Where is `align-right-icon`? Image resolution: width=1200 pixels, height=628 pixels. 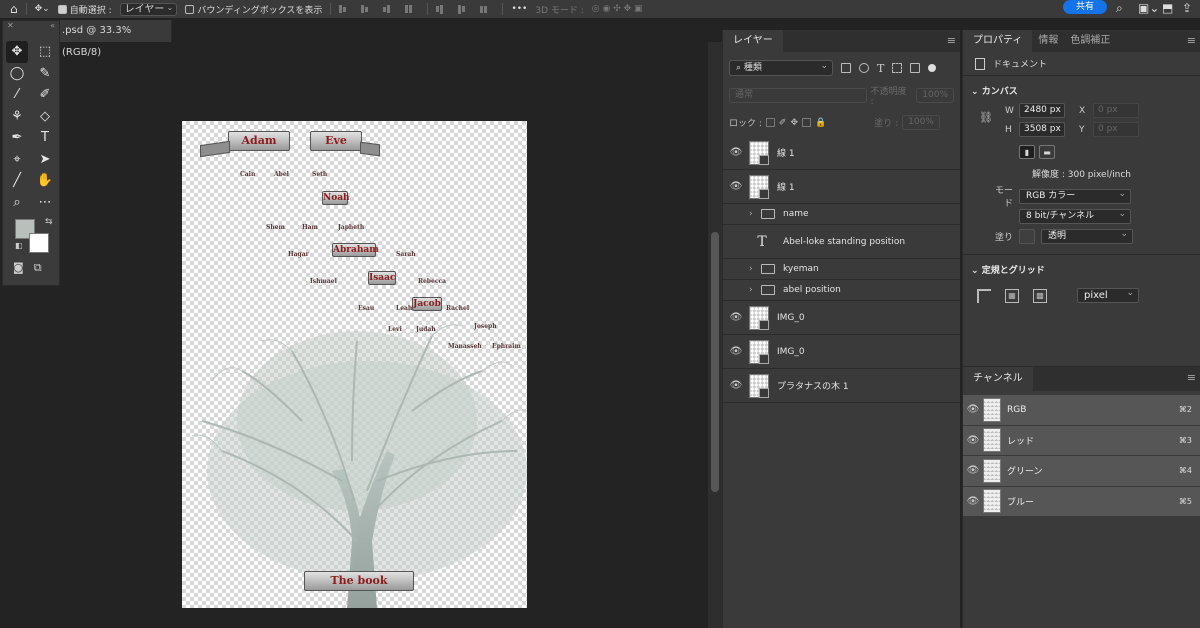 align-right-icon is located at coordinates (390, 9).